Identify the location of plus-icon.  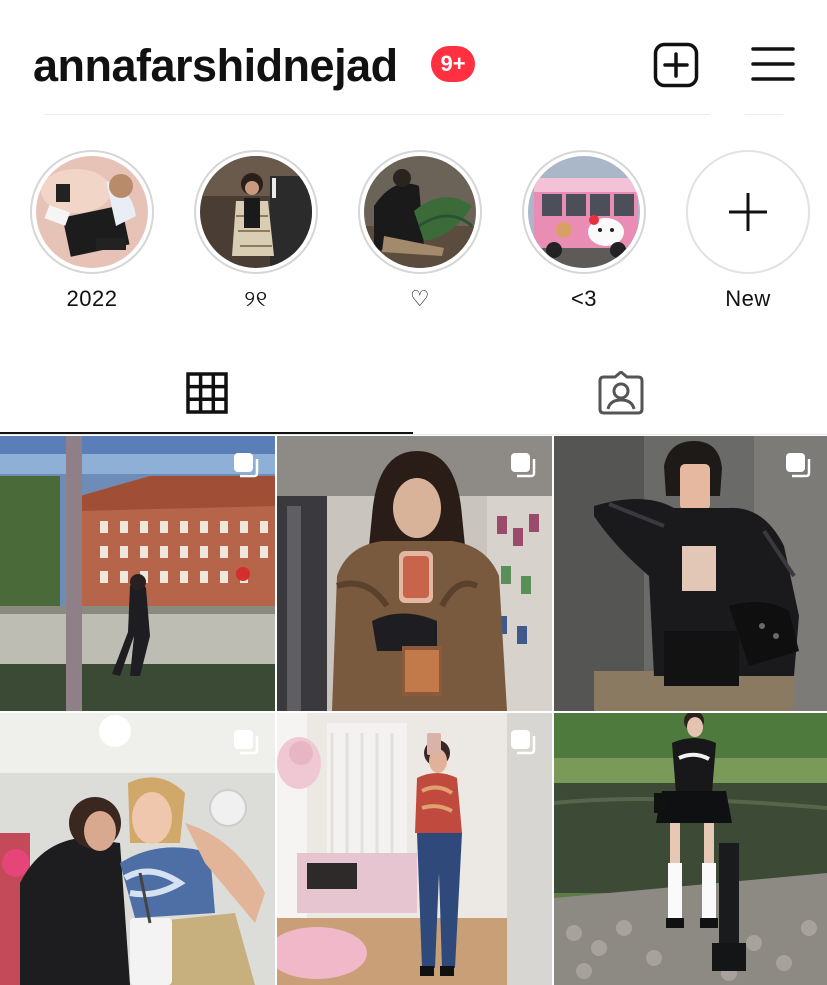
(748, 212).